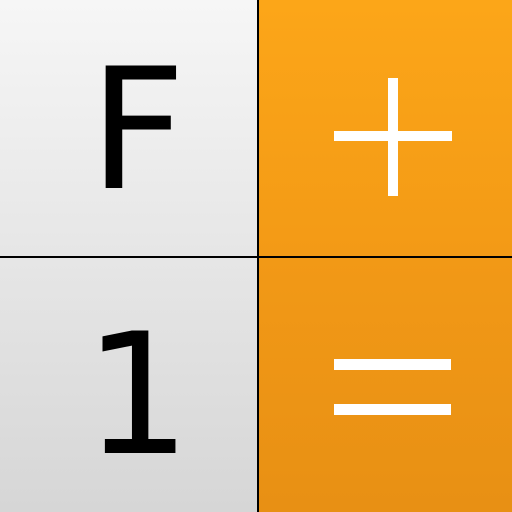 This screenshot has width=512, height=512. What do you see at coordinates (137, 395) in the screenshot?
I see `key-1-label: 1` at bounding box center [137, 395].